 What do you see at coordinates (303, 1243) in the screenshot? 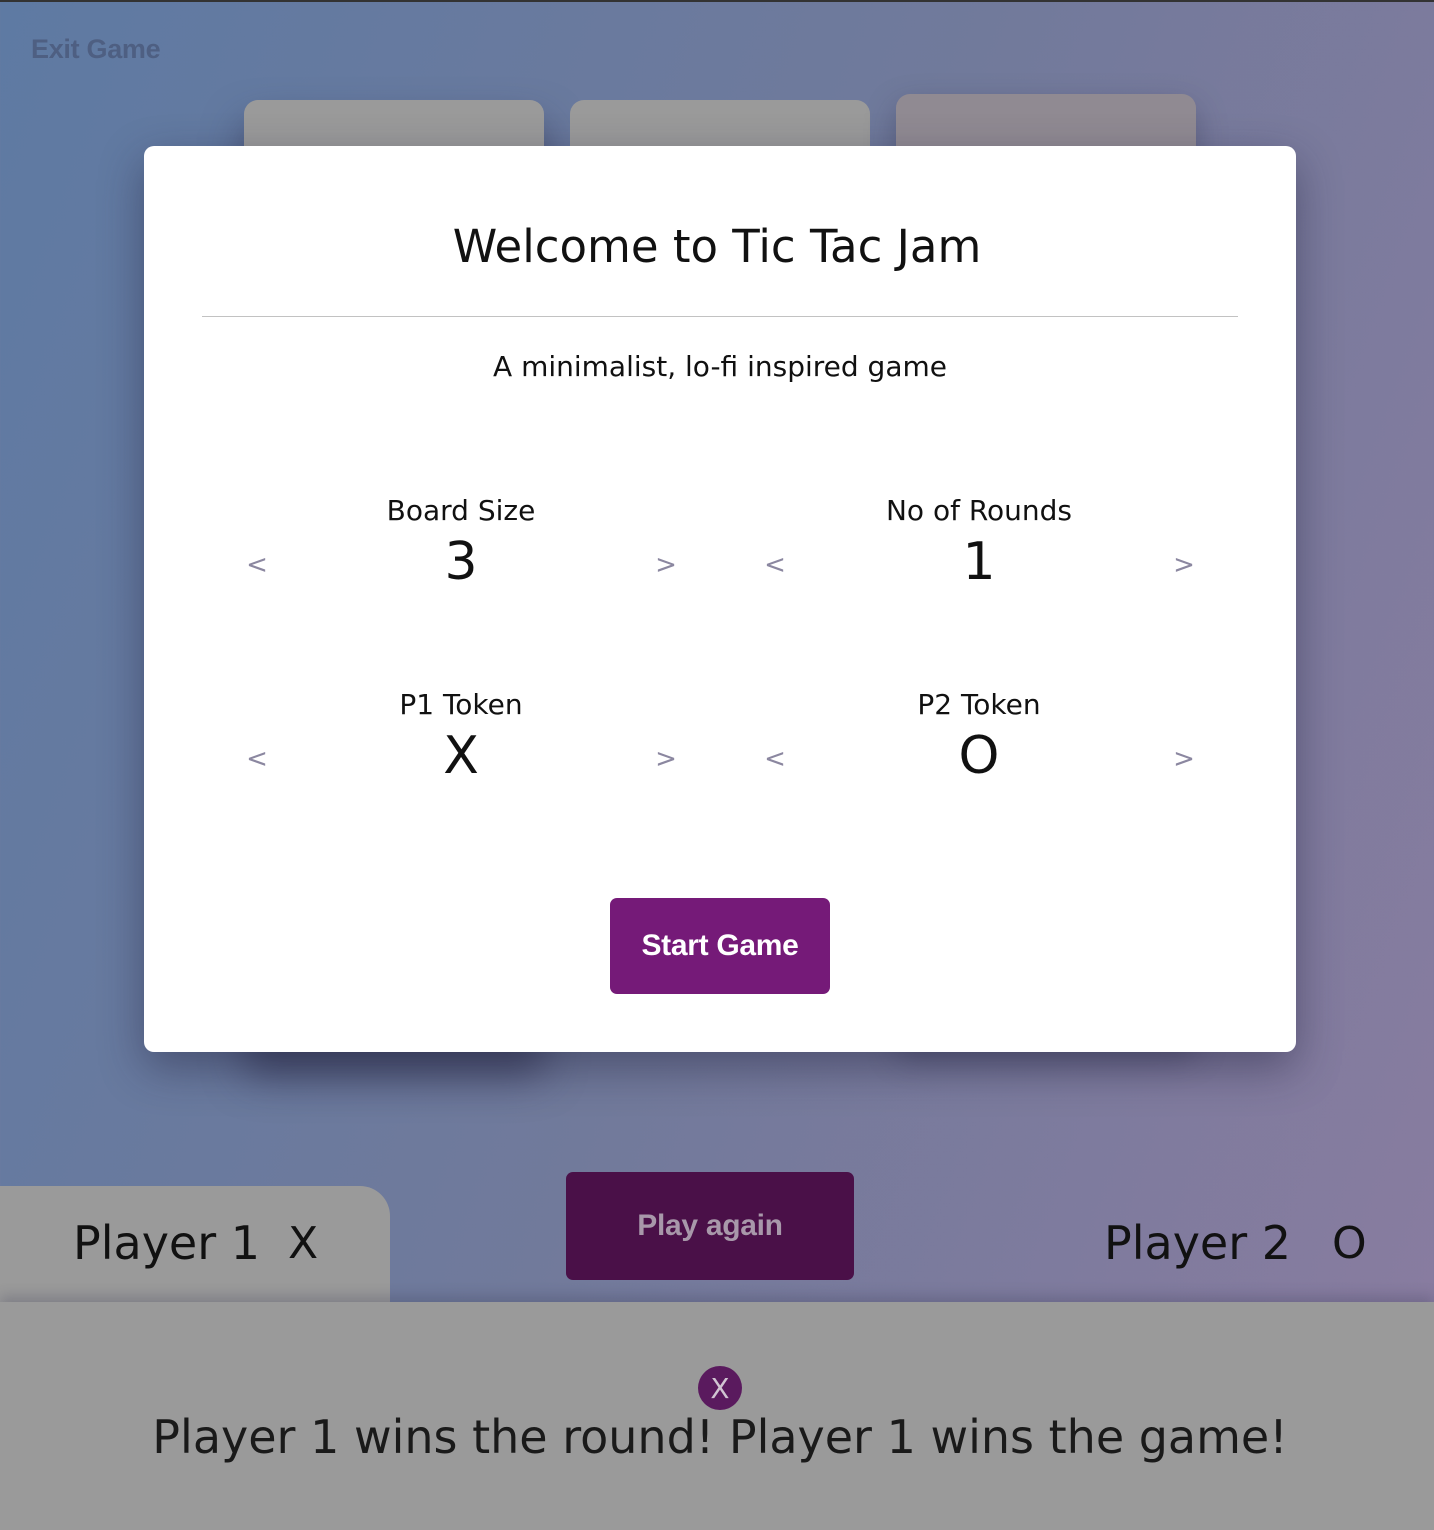
I see `player1-token: X` at bounding box center [303, 1243].